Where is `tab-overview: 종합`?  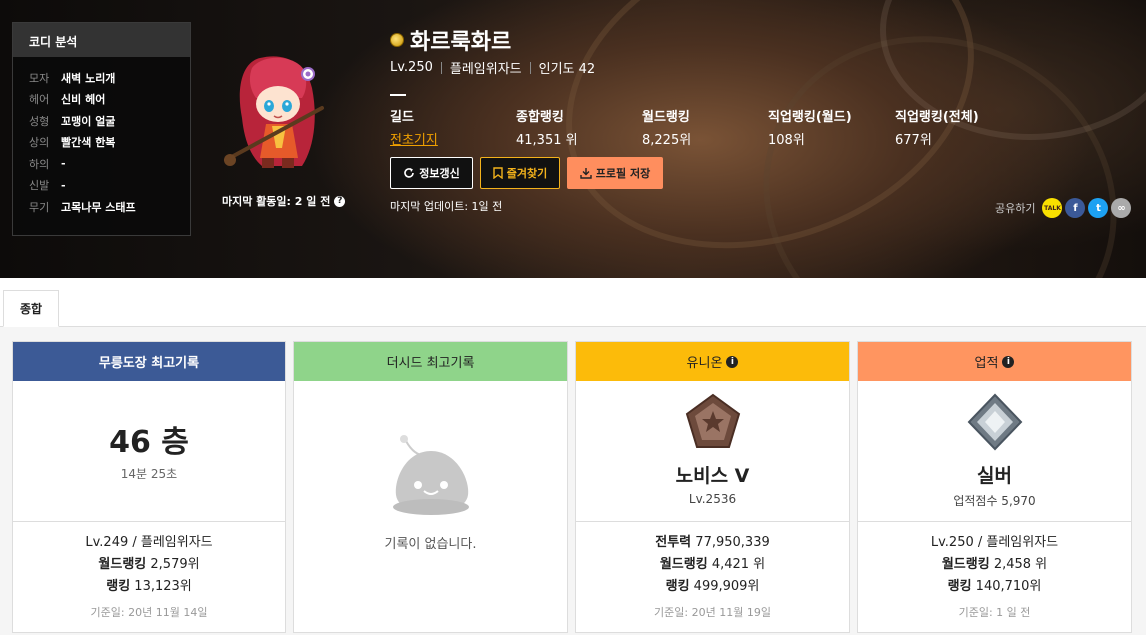
tab-overview: 종합 is located at coordinates (31, 308).